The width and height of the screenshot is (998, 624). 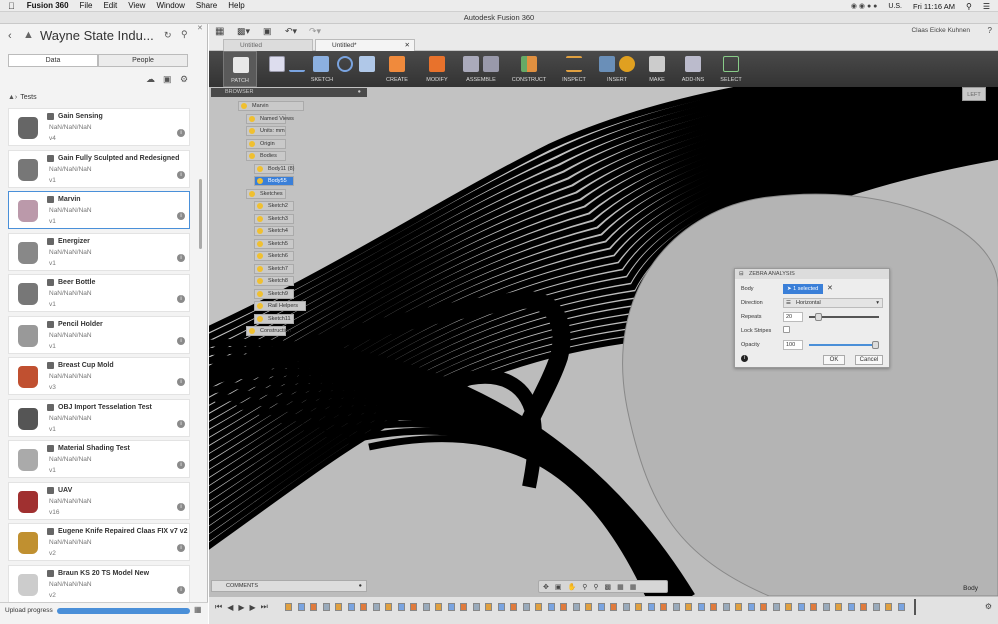 I want to click on timeline-settings-icon: ⚙, so click(x=988, y=606).